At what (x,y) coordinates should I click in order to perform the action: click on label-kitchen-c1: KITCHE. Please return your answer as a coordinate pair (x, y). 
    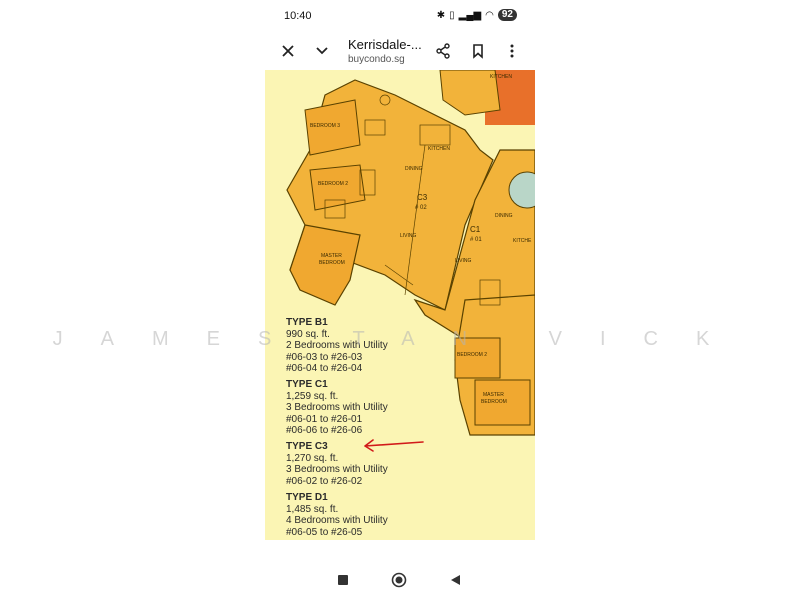
    Looking at the image, I should click on (522, 241).